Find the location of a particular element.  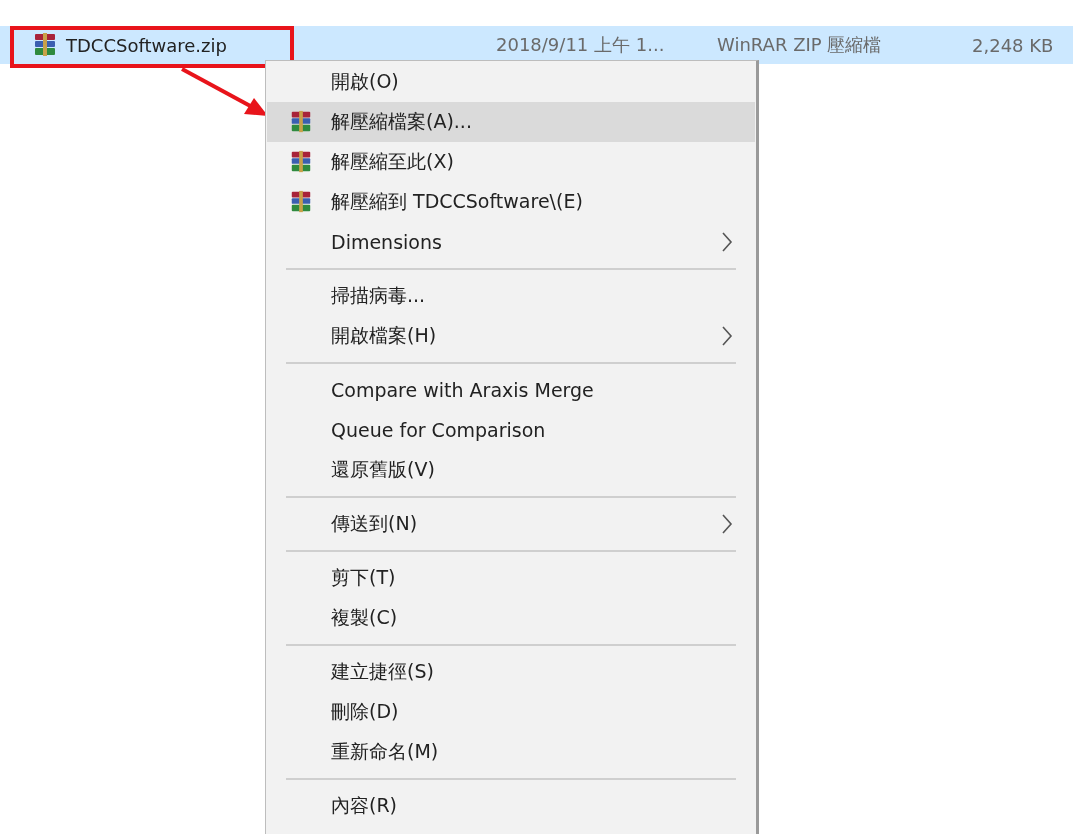

menu-item: 刪除(D) is located at coordinates (511, 712).